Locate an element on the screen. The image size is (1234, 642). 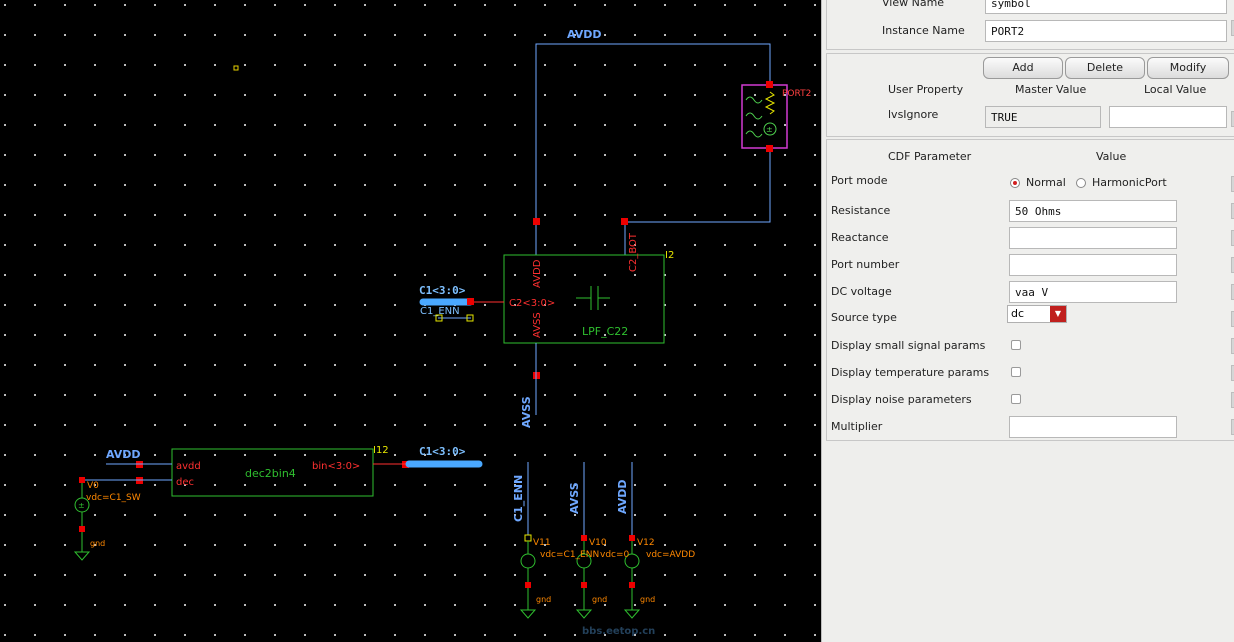
instance-group: View Name symbol Instance Name PORT2 is located at coordinates (1030, 25).